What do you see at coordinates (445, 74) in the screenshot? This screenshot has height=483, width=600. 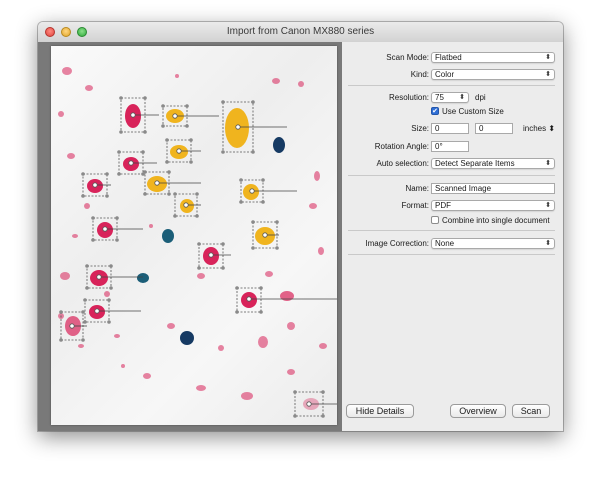 I see `kind-value: Color` at bounding box center [445, 74].